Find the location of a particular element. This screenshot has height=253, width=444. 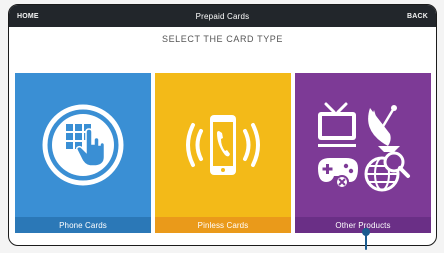

top-bar: HOME Prepaid Cards BACK is located at coordinates (222, 16).